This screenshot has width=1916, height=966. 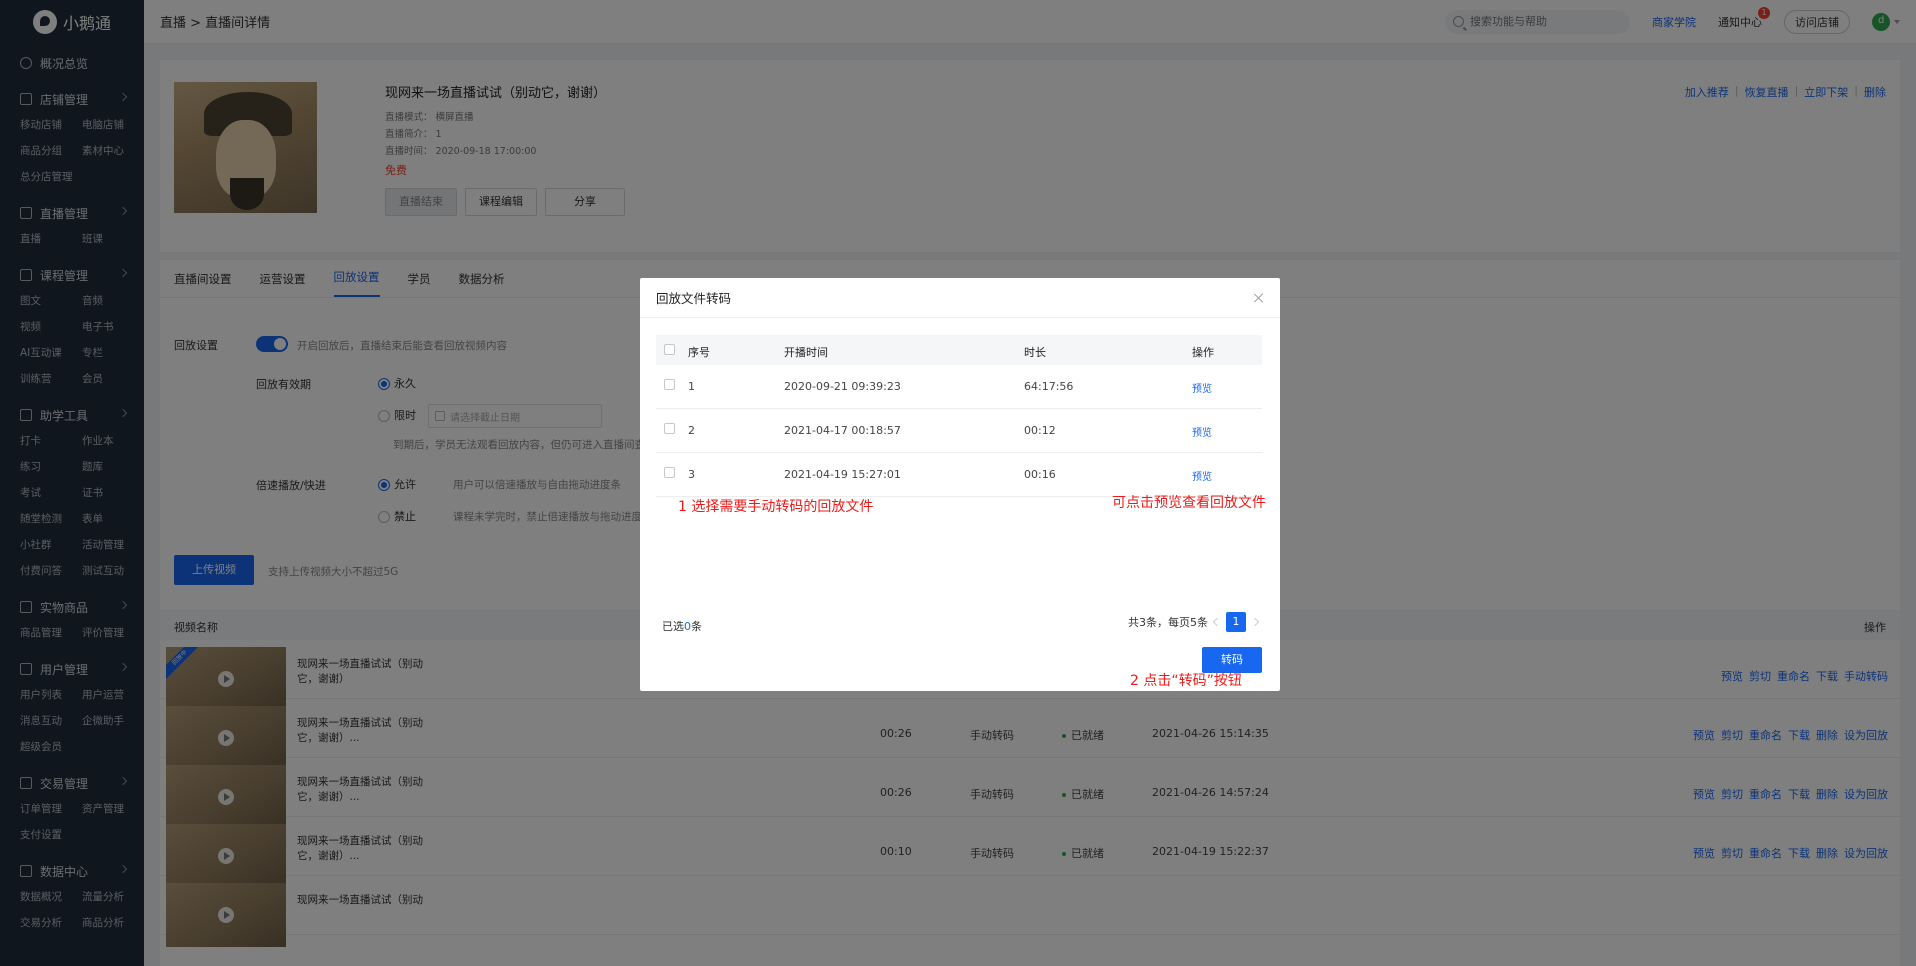 What do you see at coordinates (842, 430) in the screenshot?
I see `row-start-time: 2021-04-17 00:18:57` at bounding box center [842, 430].